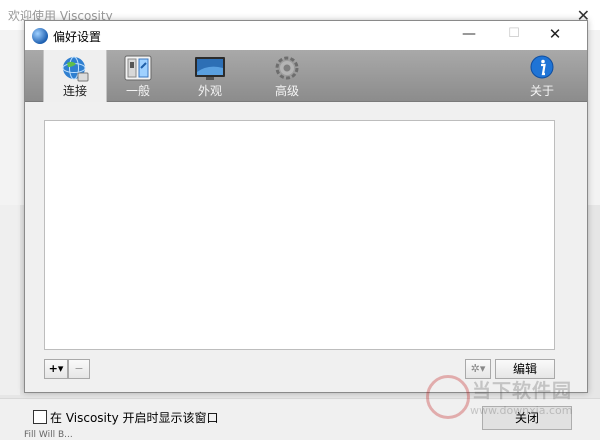 This screenshot has width=600, height=440. What do you see at coordinates (75, 69) in the screenshot?
I see `globe-connection-icon` at bounding box center [75, 69].